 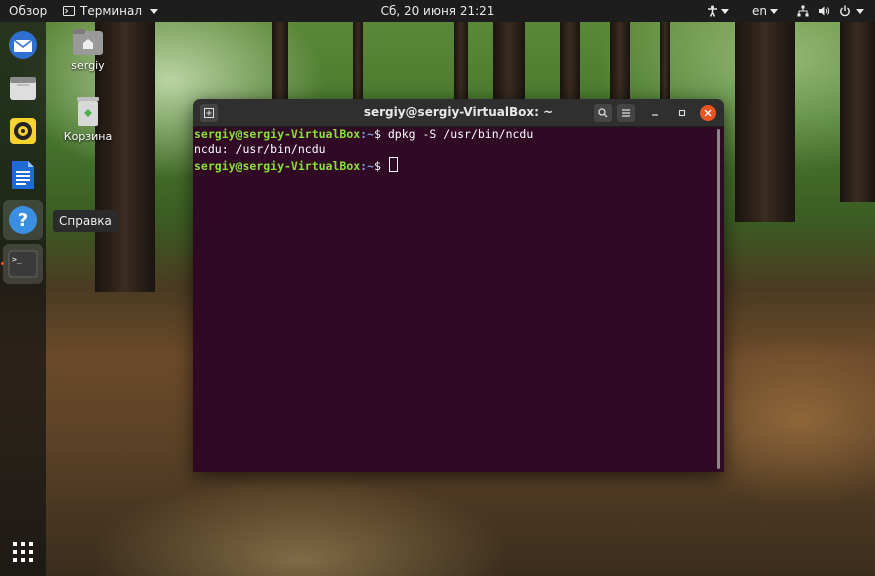 I want to click on maximize-button, so click(x=682, y=113).